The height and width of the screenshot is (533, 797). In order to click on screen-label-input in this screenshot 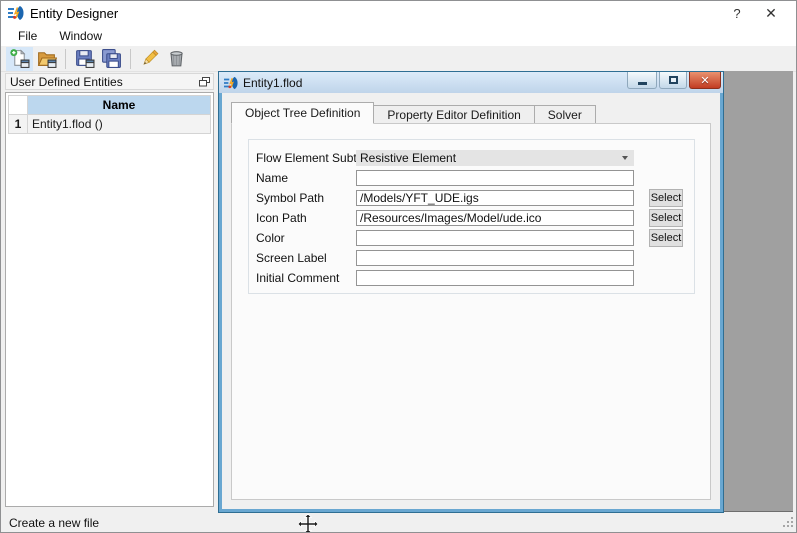, I will do `click(495, 258)`.